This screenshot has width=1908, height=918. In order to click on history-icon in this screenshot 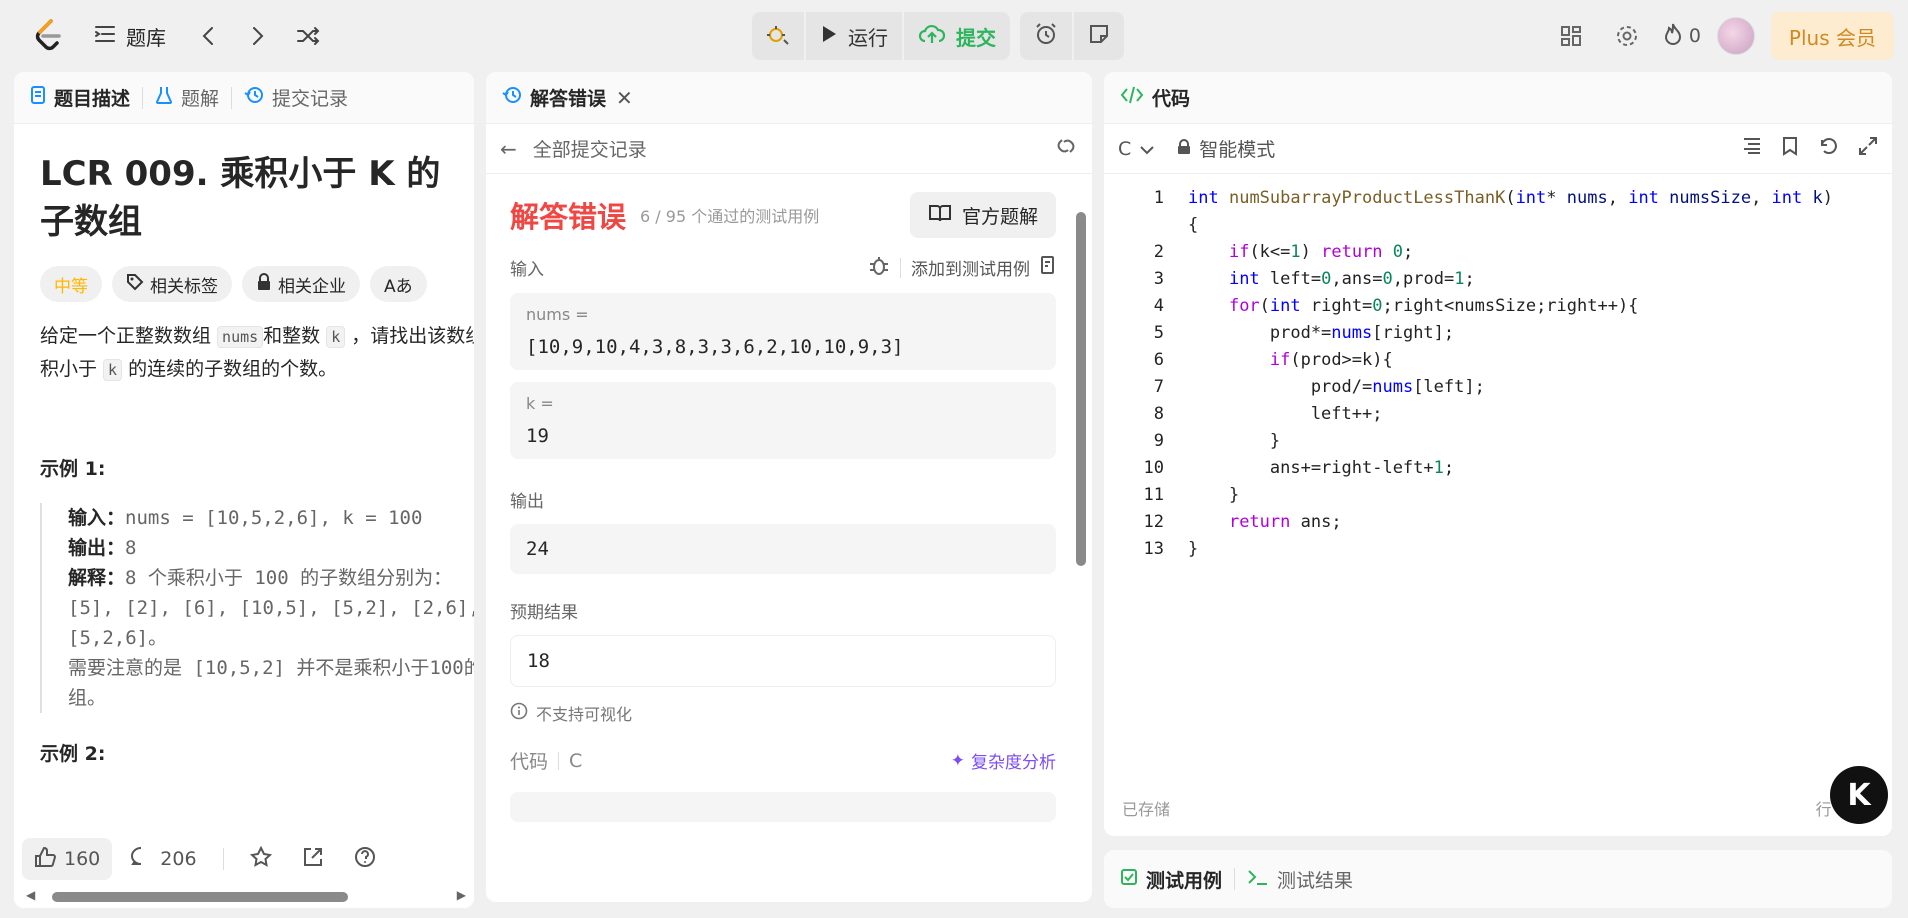, I will do `click(512, 97)`.